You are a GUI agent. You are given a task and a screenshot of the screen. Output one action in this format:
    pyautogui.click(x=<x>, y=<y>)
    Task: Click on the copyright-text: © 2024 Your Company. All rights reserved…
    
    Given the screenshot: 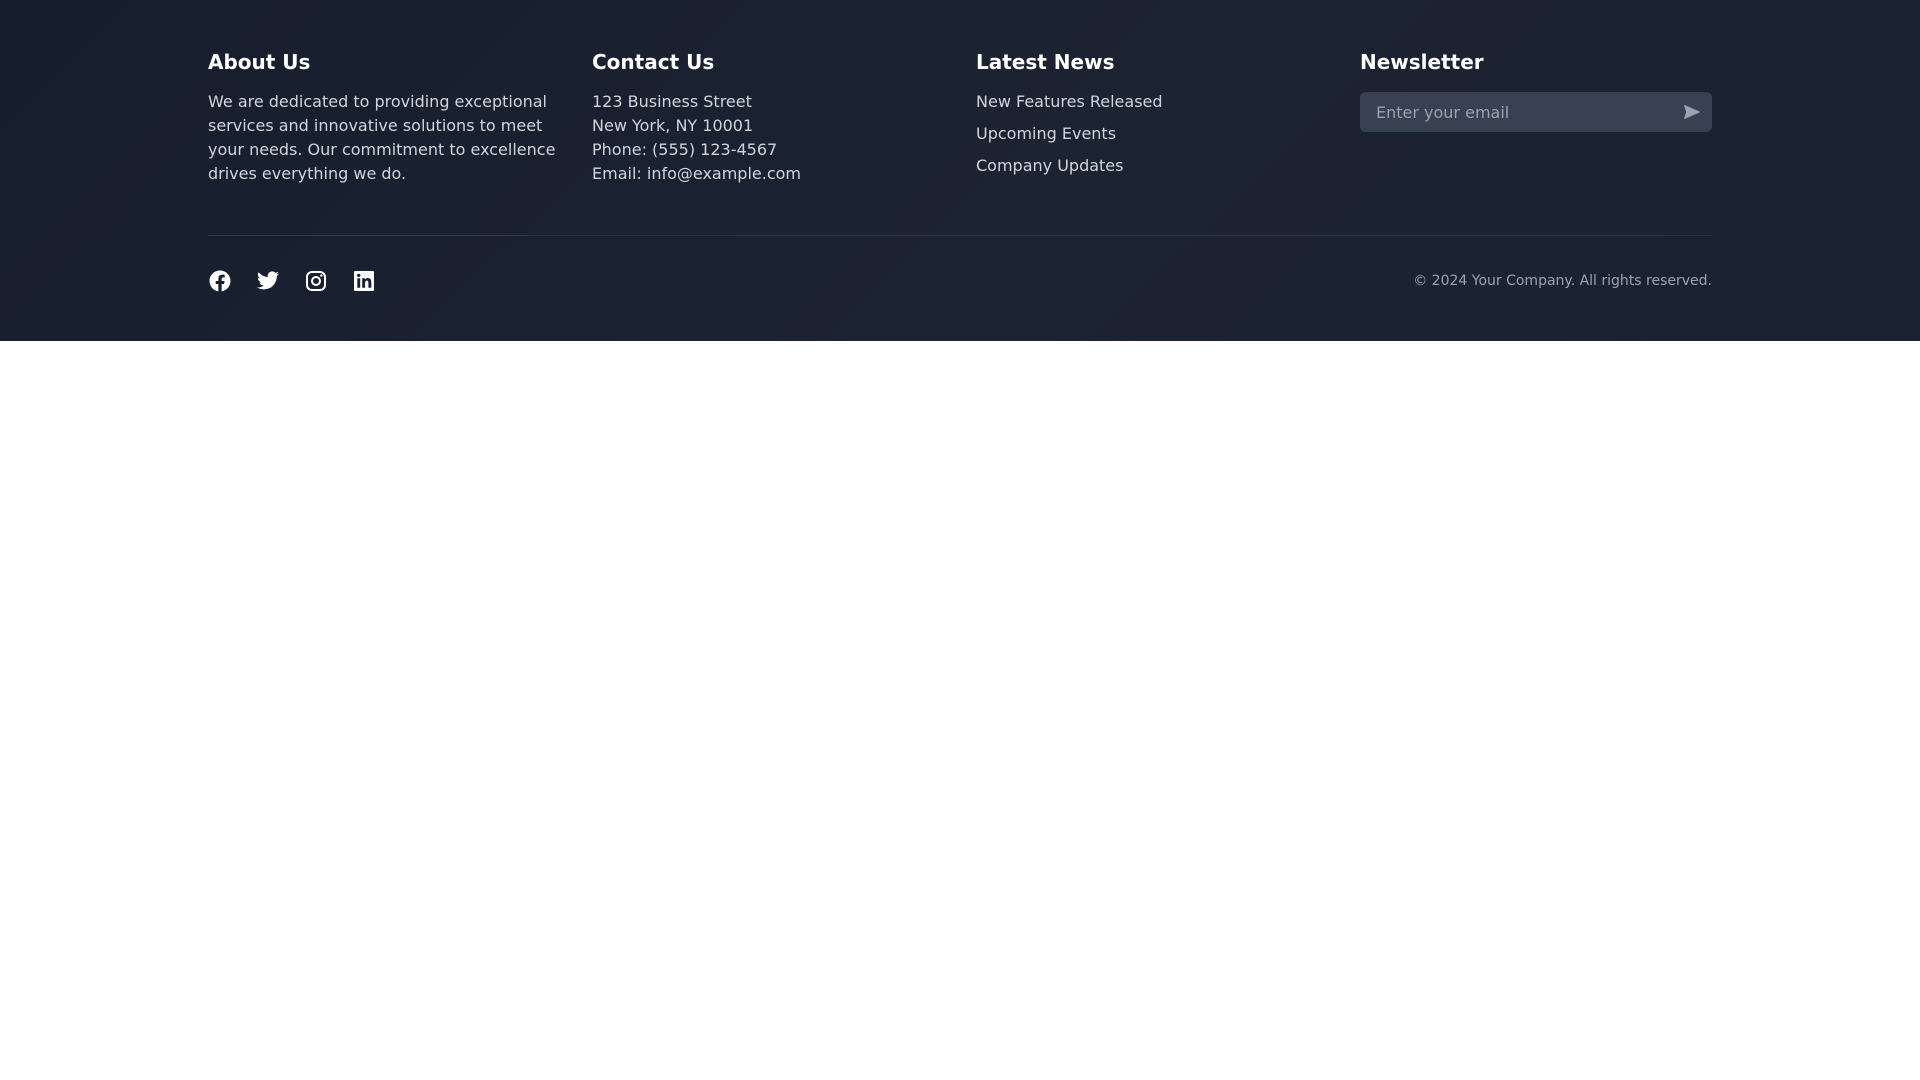 What is the action you would take?
    pyautogui.click(x=1562, y=281)
    